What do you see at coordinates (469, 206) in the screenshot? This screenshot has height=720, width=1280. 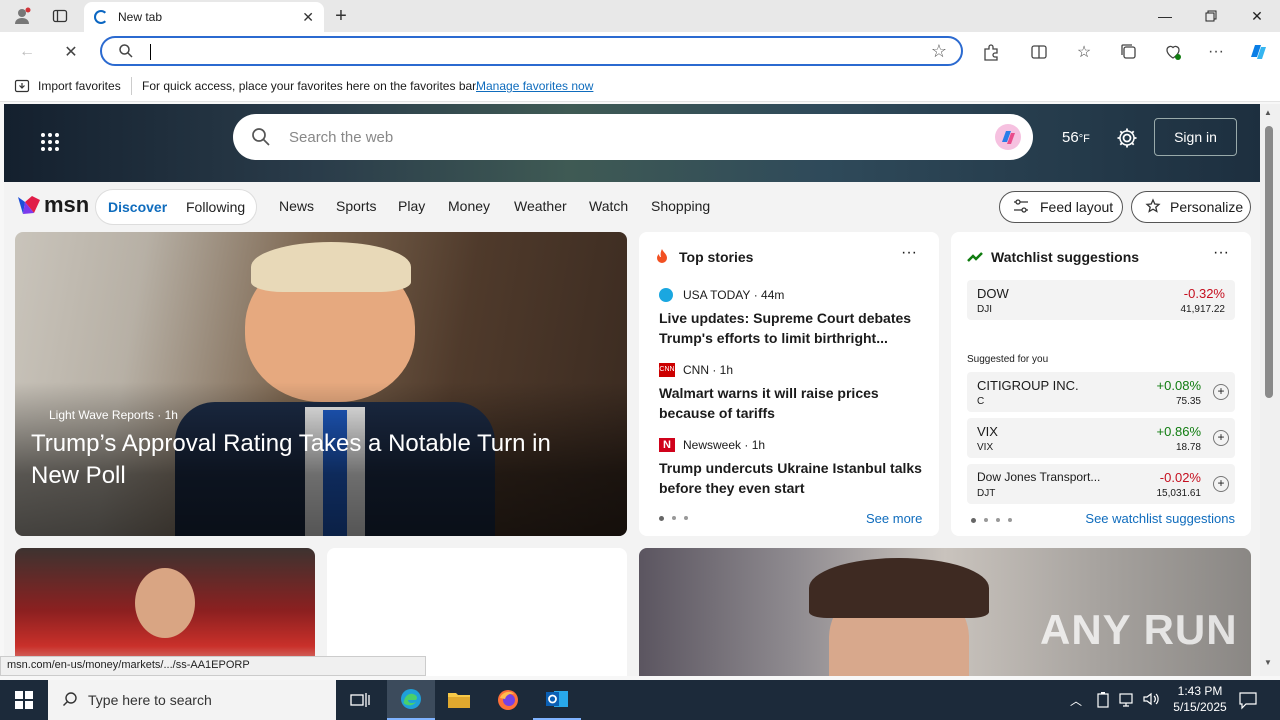 I see `nav-money: Money` at bounding box center [469, 206].